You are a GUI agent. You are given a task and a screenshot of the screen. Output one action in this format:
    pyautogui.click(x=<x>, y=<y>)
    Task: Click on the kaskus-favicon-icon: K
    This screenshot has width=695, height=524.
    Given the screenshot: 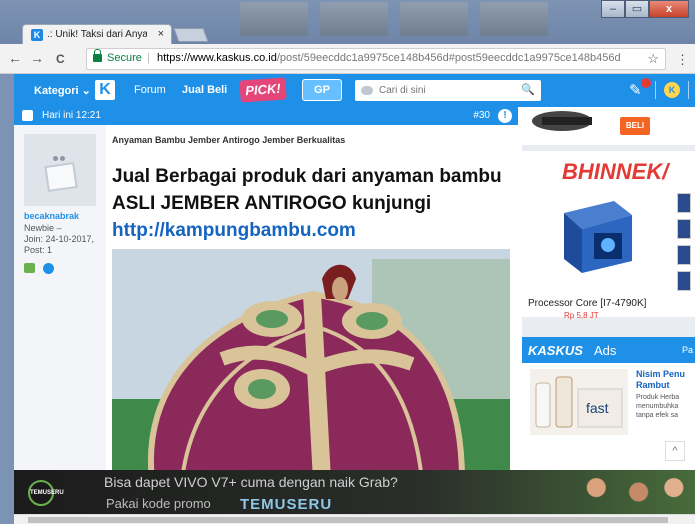 What is the action you would take?
    pyautogui.click(x=37, y=35)
    